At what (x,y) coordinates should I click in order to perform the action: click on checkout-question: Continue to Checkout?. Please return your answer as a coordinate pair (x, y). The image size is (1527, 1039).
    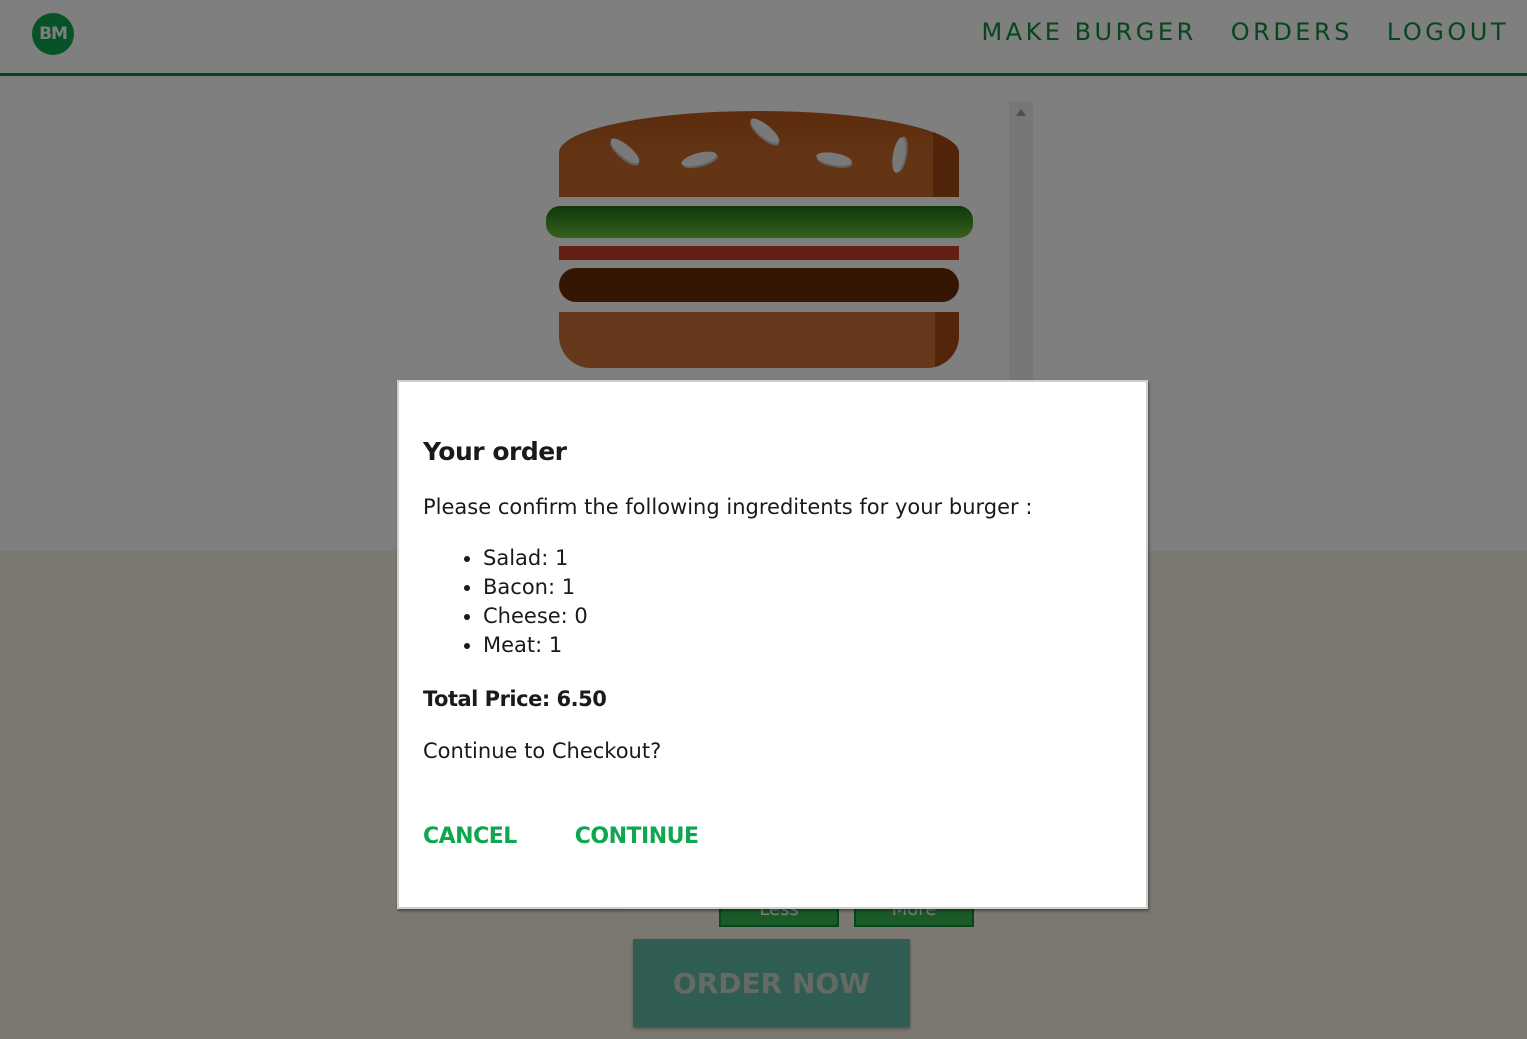
    Looking at the image, I should click on (542, 751).